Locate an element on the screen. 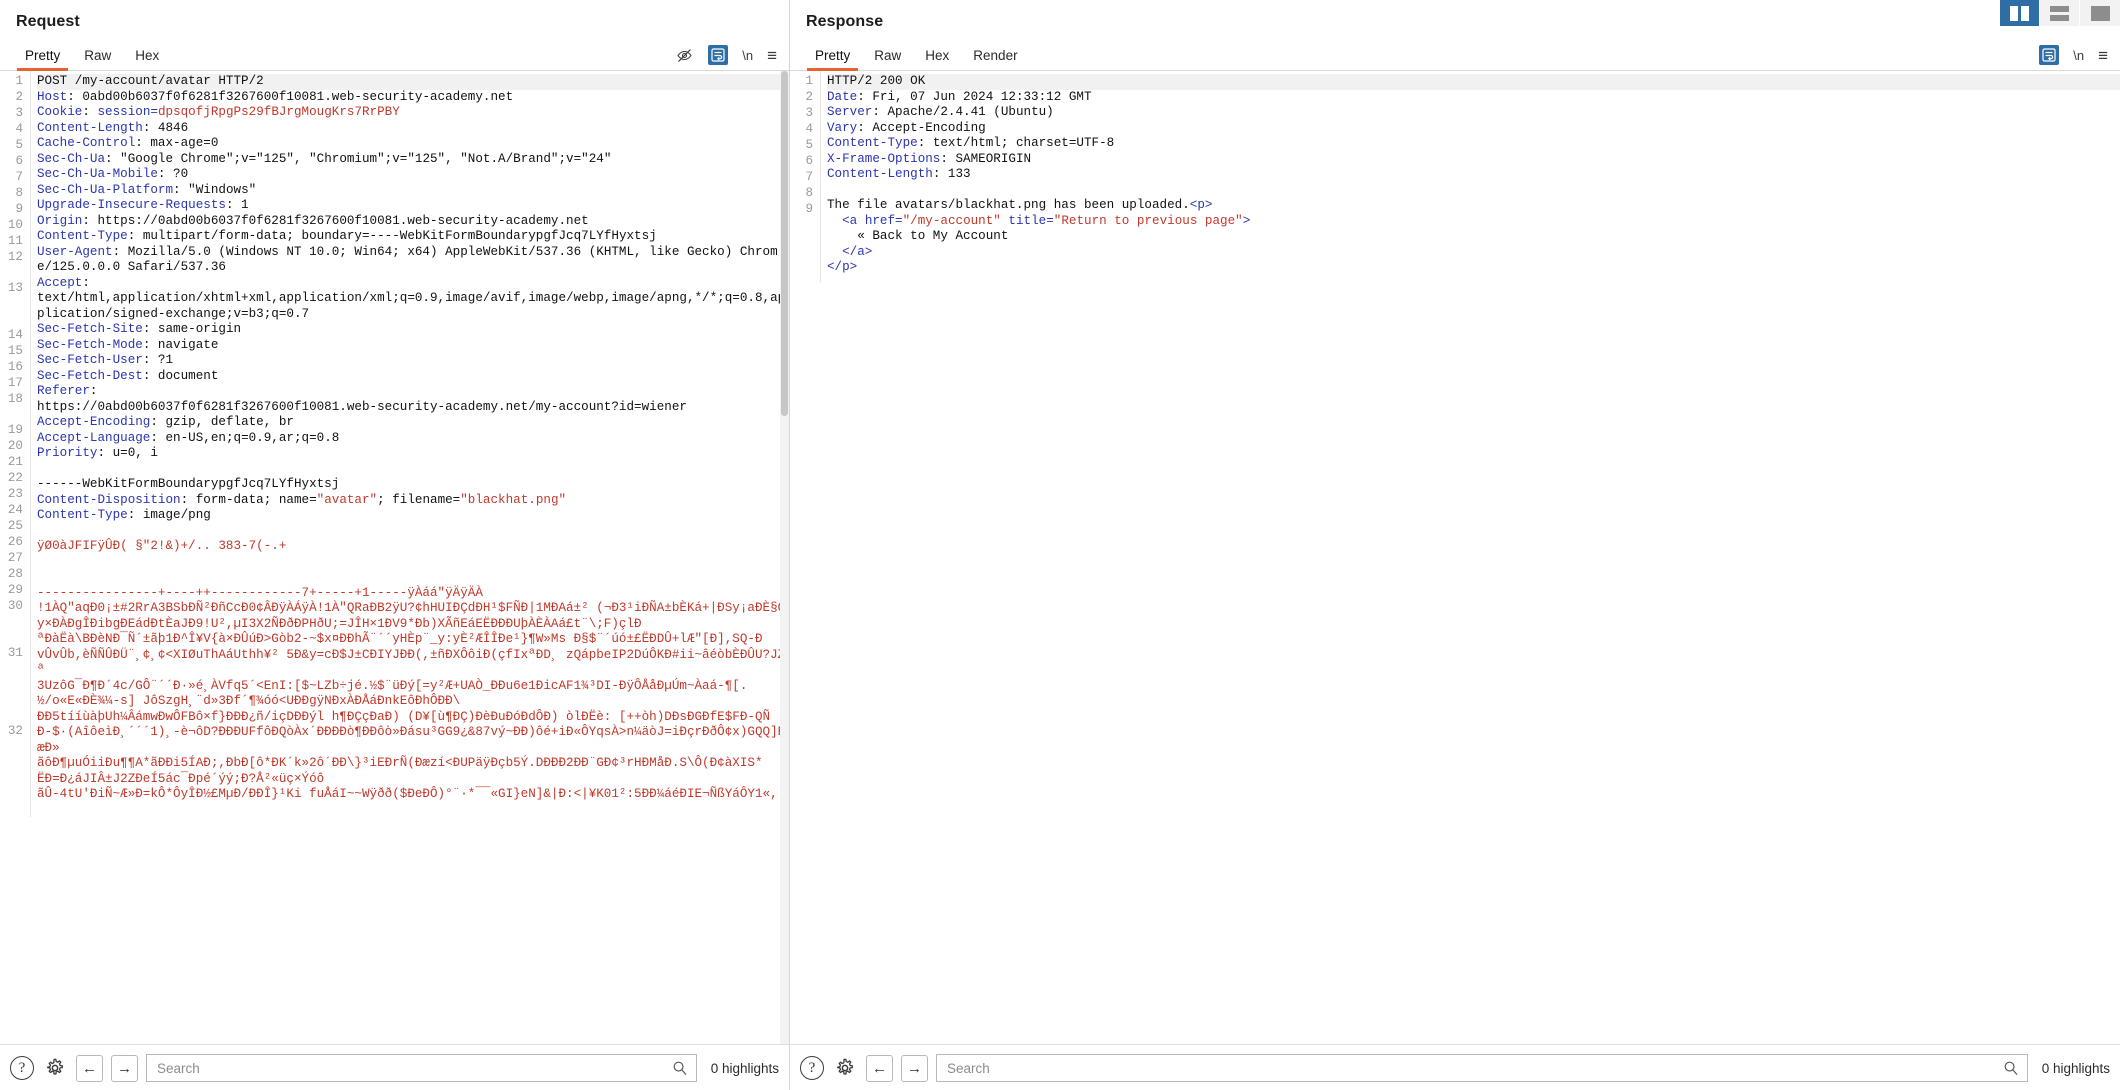 The image size is (2120, 1090). request-search-input is located at coordinates (421, 1068).